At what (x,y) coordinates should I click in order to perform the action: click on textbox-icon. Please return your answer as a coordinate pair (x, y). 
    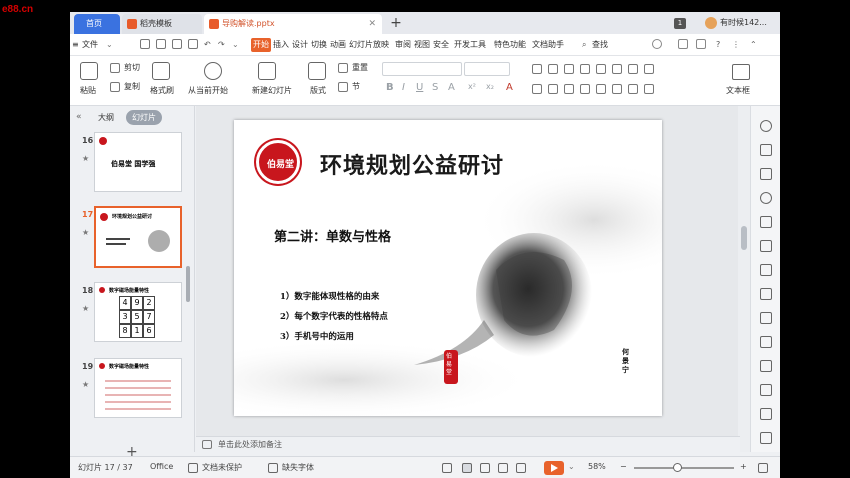
    Looking at the image, I should click on (741, 72).